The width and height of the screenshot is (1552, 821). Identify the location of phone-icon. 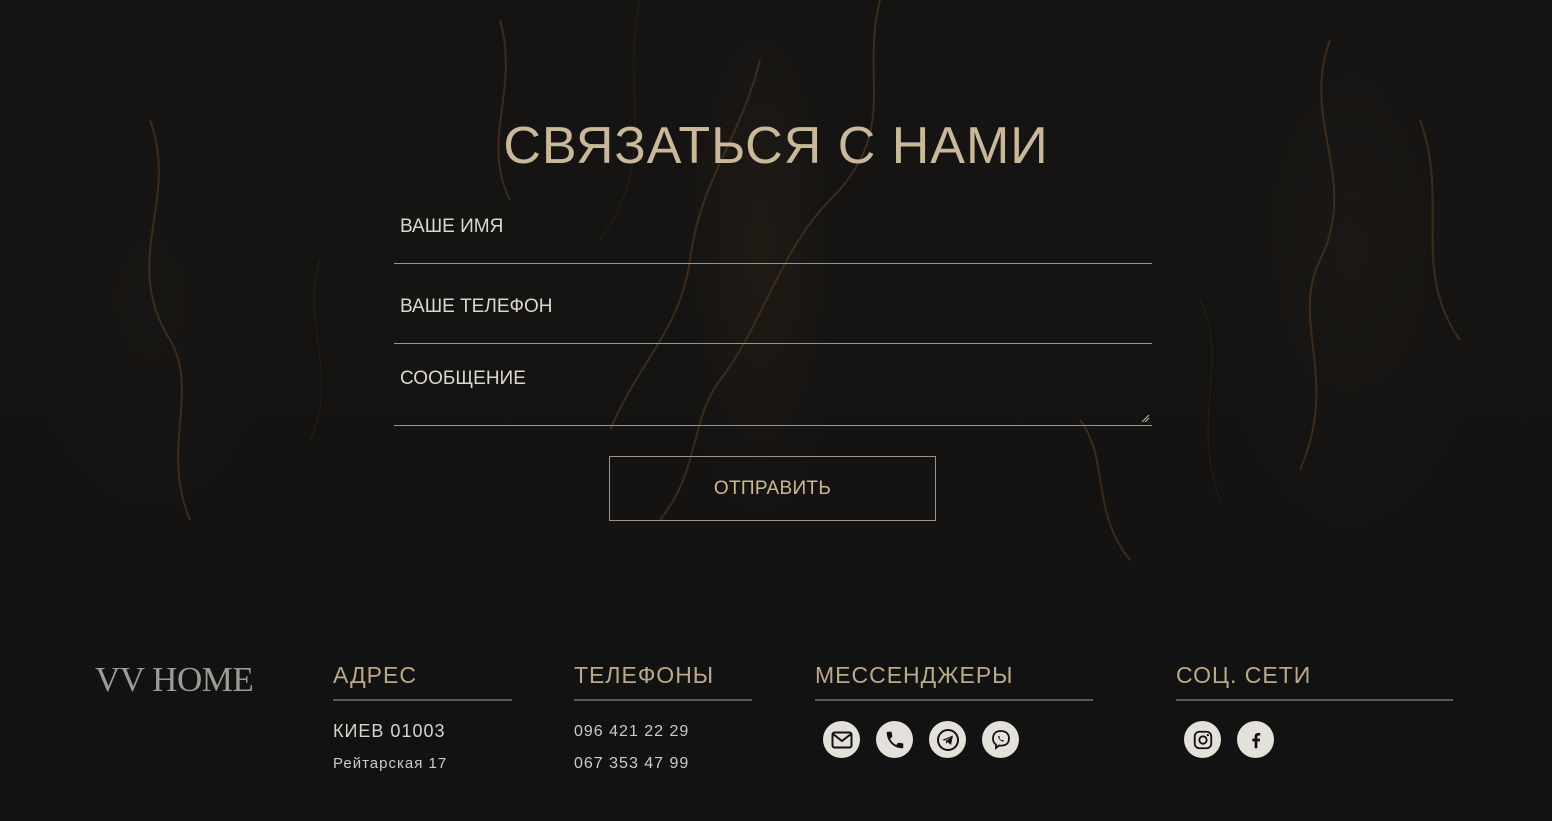
(894, 739).